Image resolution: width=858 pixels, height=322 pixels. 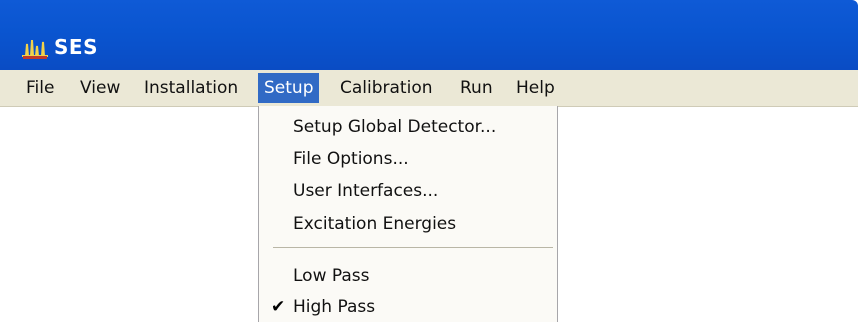 What do you see at coordinates (408, 224) in the screenshot?
I see `excitation-energies-item: Excitation Energies` at bounding box center [408, 224].